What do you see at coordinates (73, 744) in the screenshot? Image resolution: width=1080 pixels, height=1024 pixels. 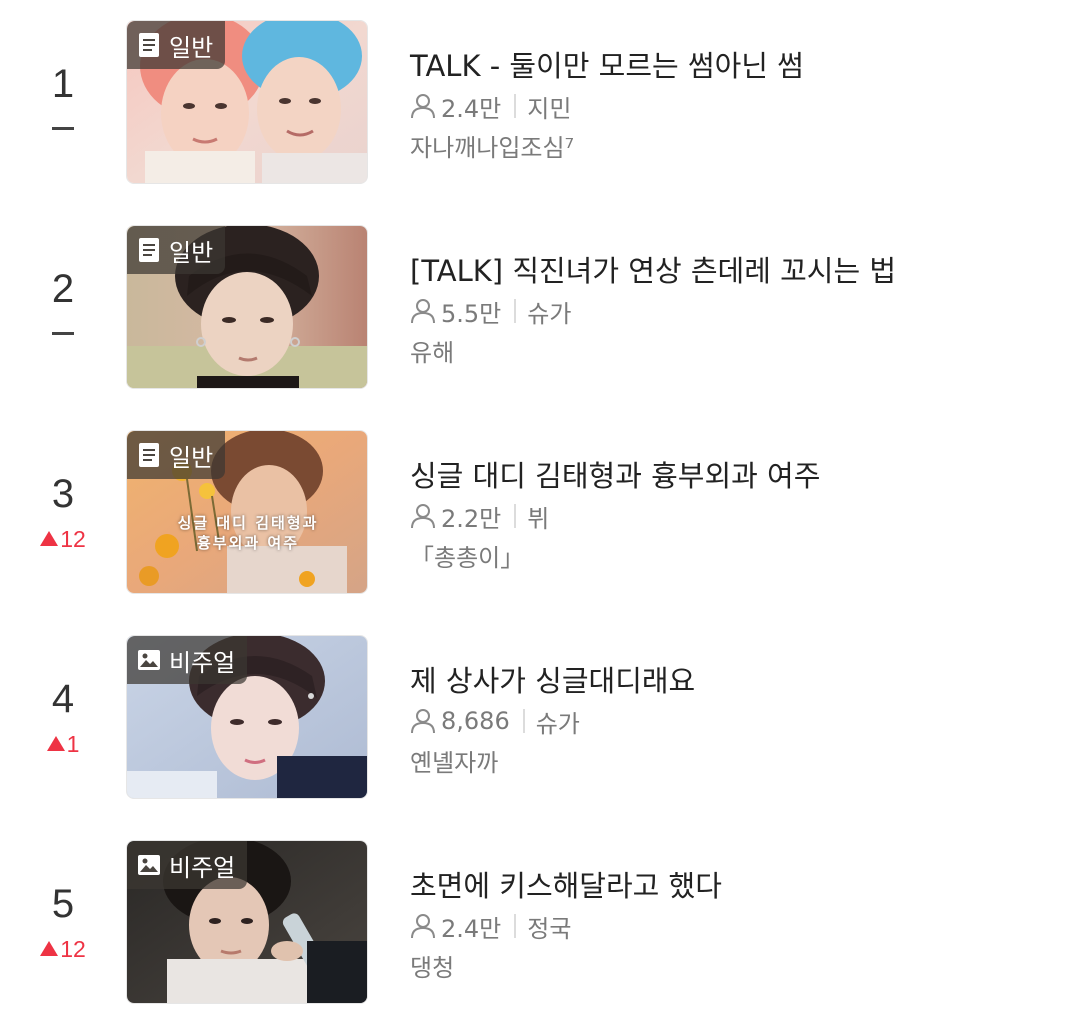 I see `rank-change-value: 1` at bounding box center [73, 744].